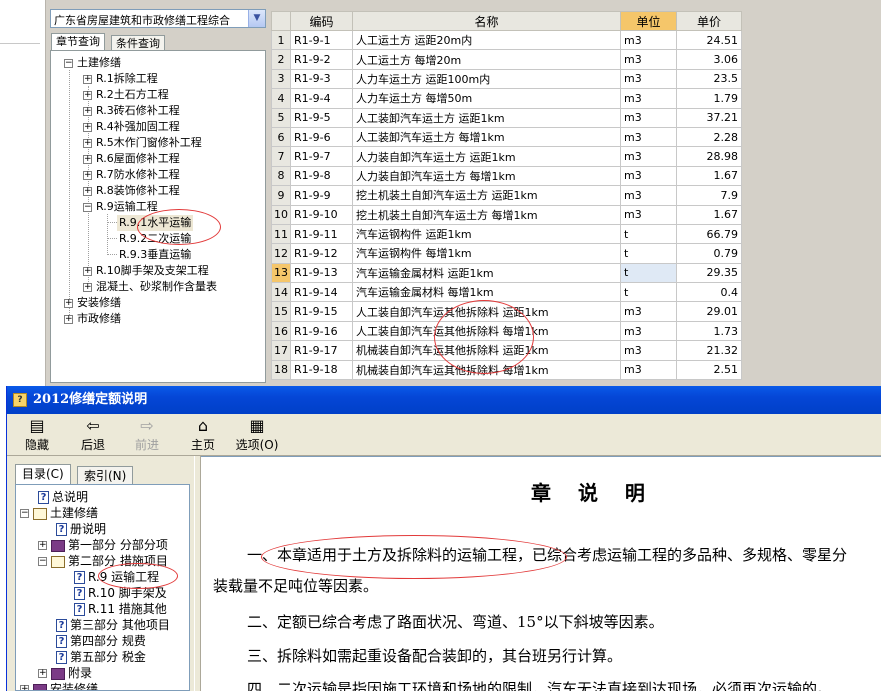 Image resolution: width=881 pixels, height=691 pixels. What do you see at coordinates (321, 350) in the screenshot?
I see `code-cell: R1-9-17` at bounding box center [321, 350].